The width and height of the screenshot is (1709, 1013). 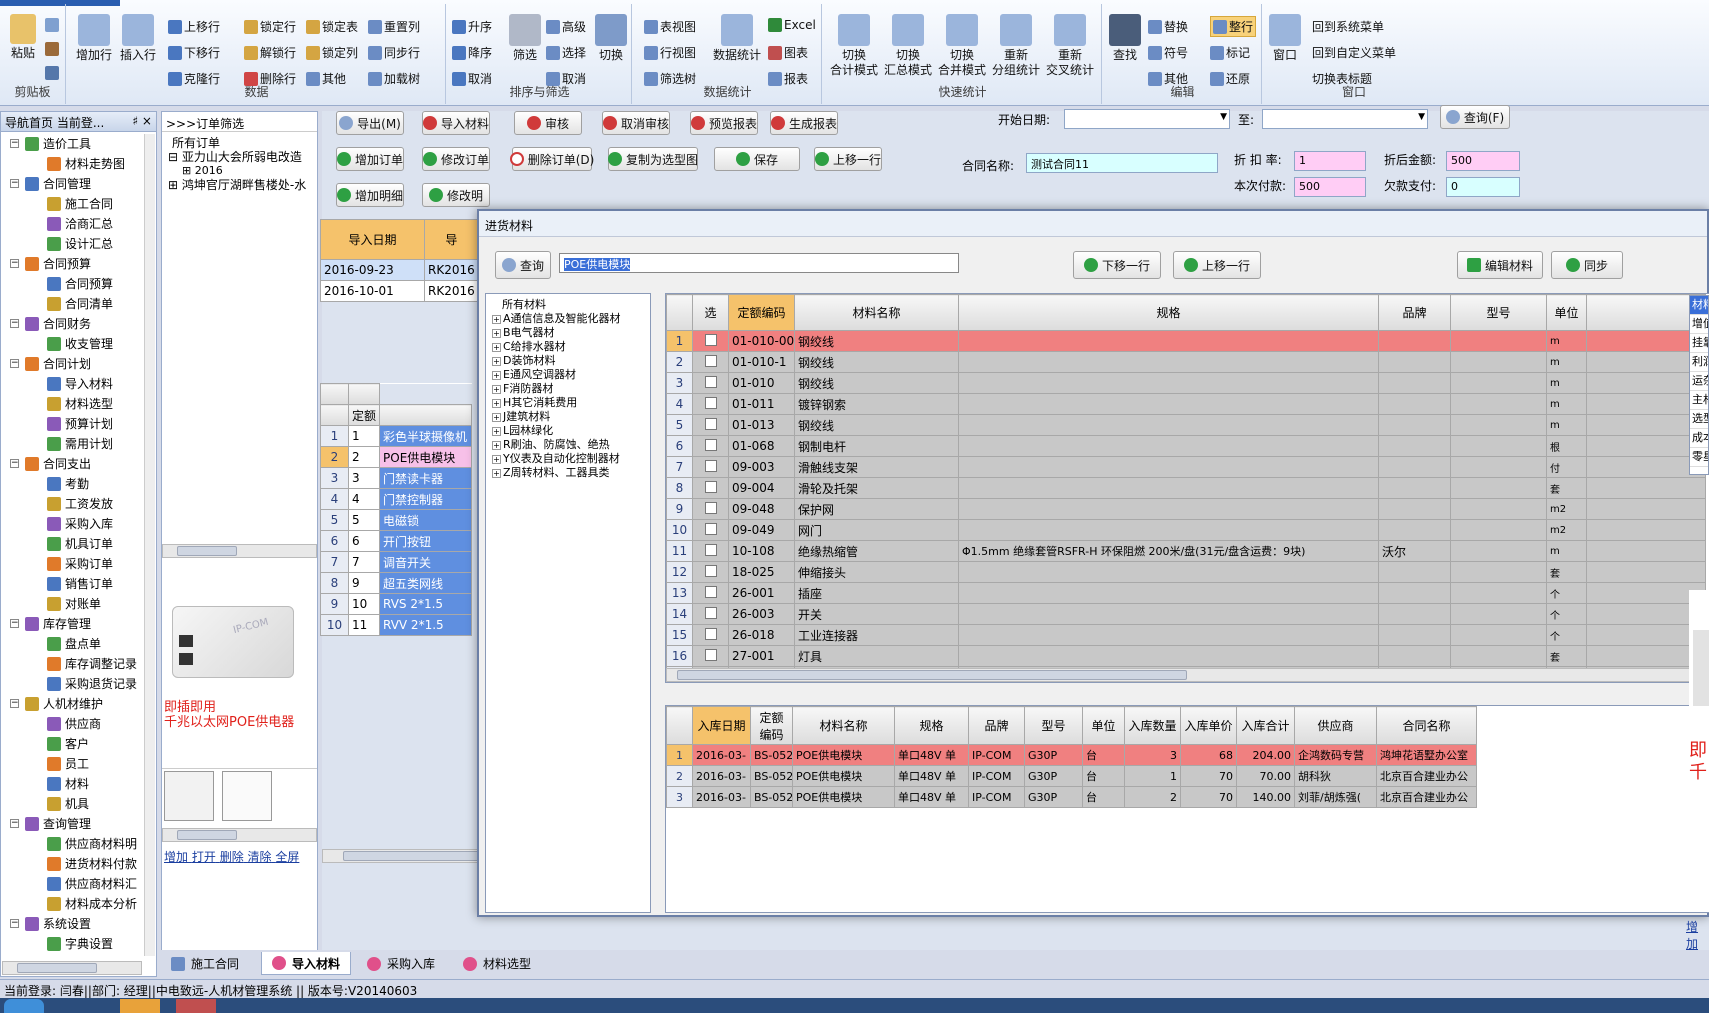 I want to click on column-header: 入库合计, so click(x=1265, y=725).